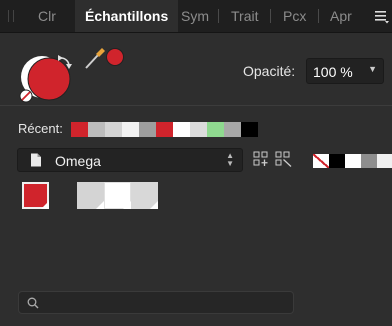  I want to click on opacity-label: Opacité:, so click(269, 71).